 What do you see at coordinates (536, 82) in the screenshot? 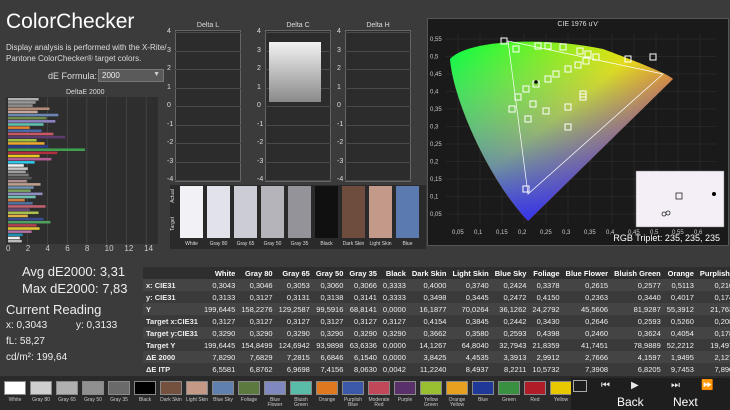
I see `cie-white-point` at bounding box center [536, 82].